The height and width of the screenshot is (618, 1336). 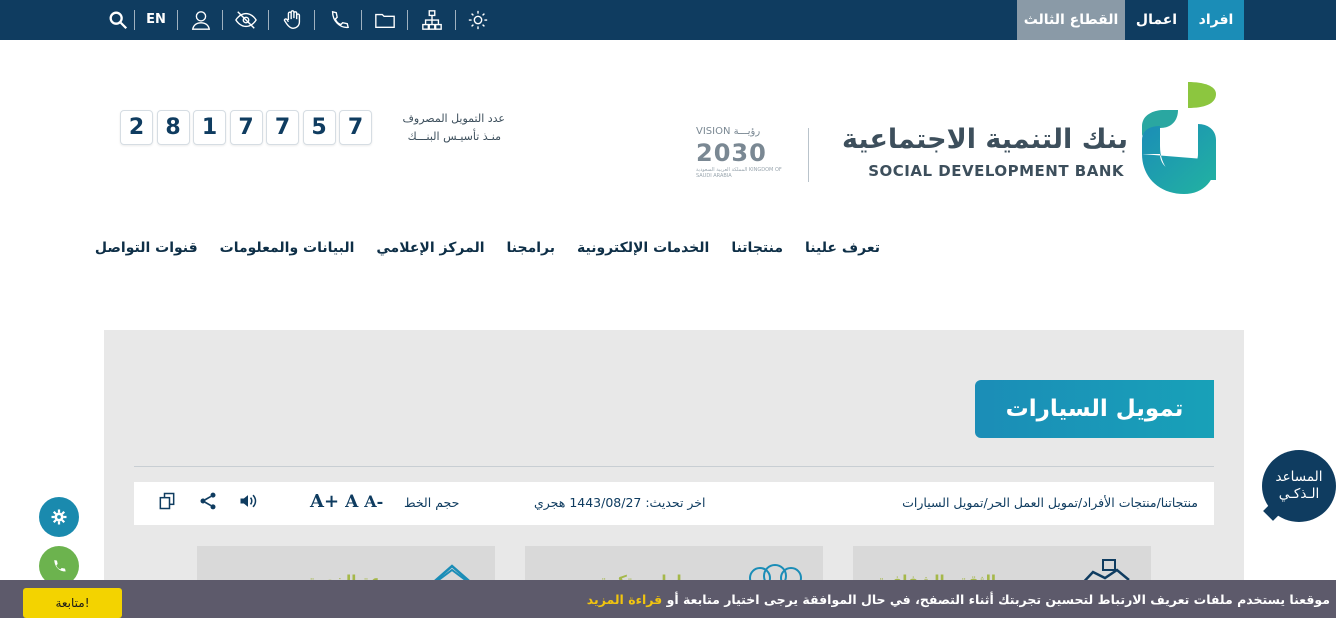 What do you see at coordinates (209, 502) in the screenshot?
I see `share-icon` at bounding box center [209, 502].